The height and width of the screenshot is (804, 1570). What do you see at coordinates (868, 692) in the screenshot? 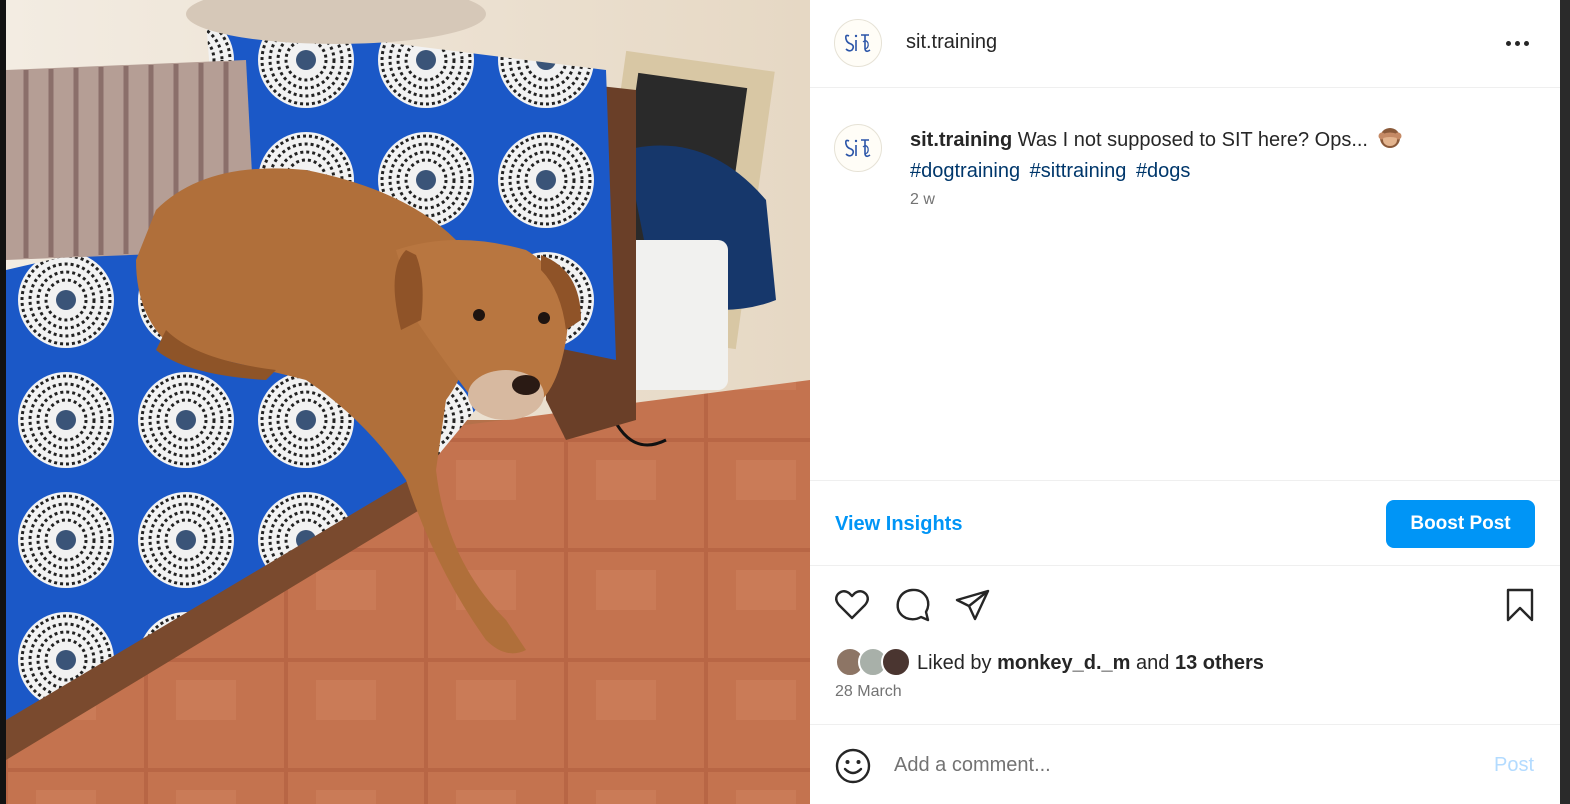
I see `post-date: 28 March` at bounding box center [868, 692].